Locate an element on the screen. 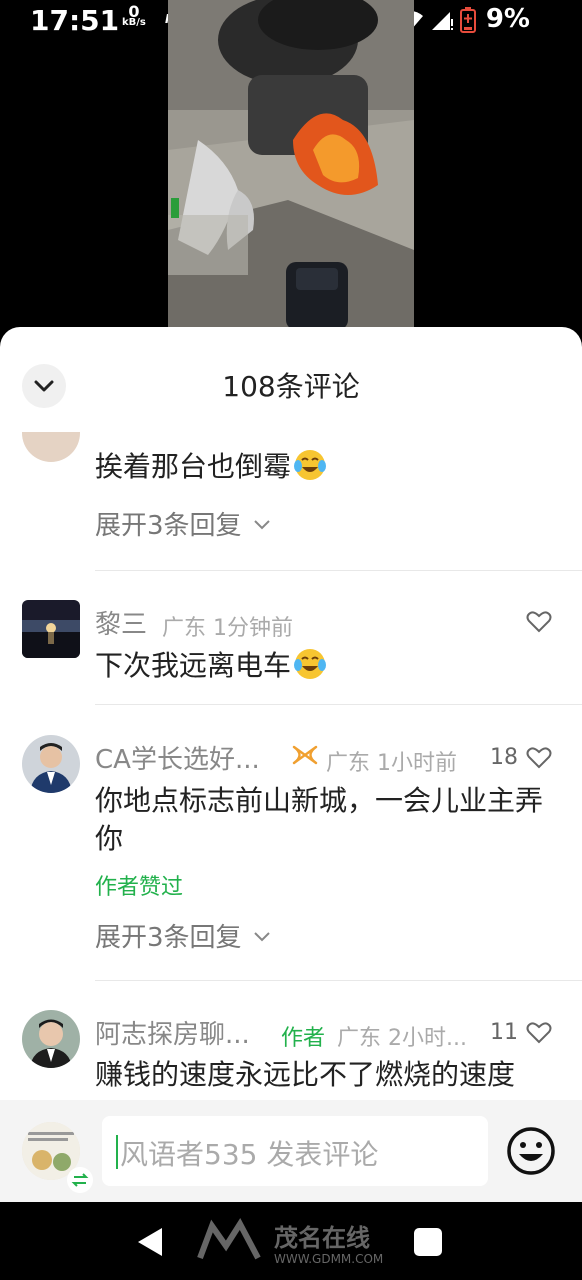  system-nav-bar: 茂名在线 WWW.GDMM.COM is located at coordinates (291, 1241).